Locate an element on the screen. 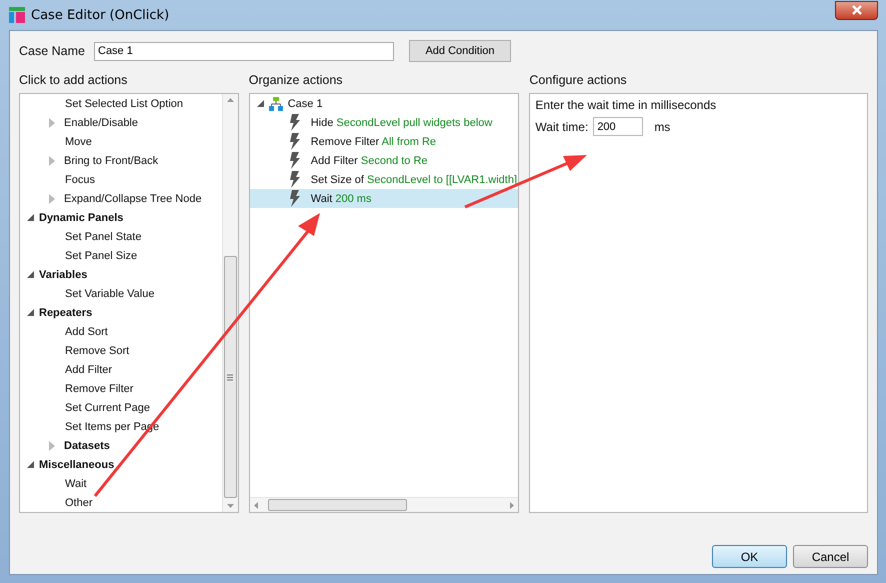 This screenshot has width=886, height=583. action-item: Expand/Collapse Tree Node is located at coordinates (133, 198).